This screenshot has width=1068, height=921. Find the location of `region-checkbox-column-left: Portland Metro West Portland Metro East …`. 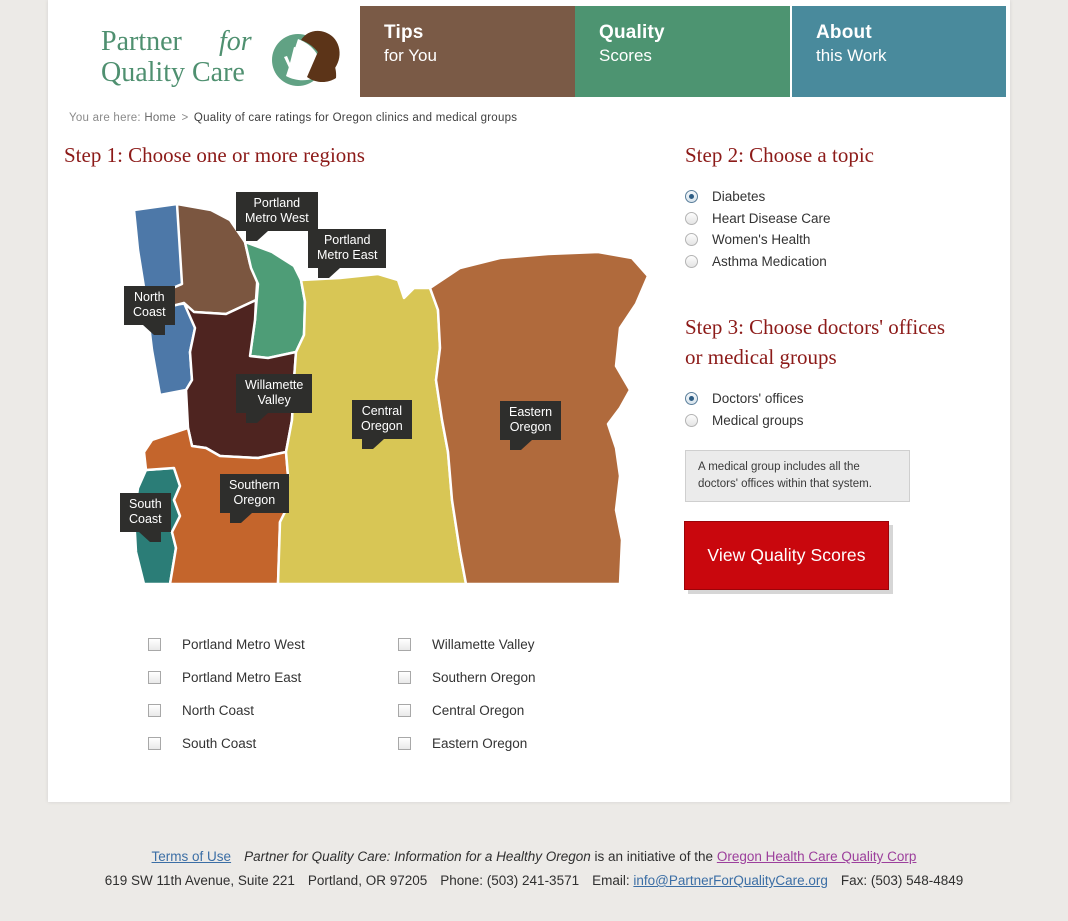

region-checkbox-column-left: Portland Metro West Portland Metro East … is located at coordinates (226, 694).